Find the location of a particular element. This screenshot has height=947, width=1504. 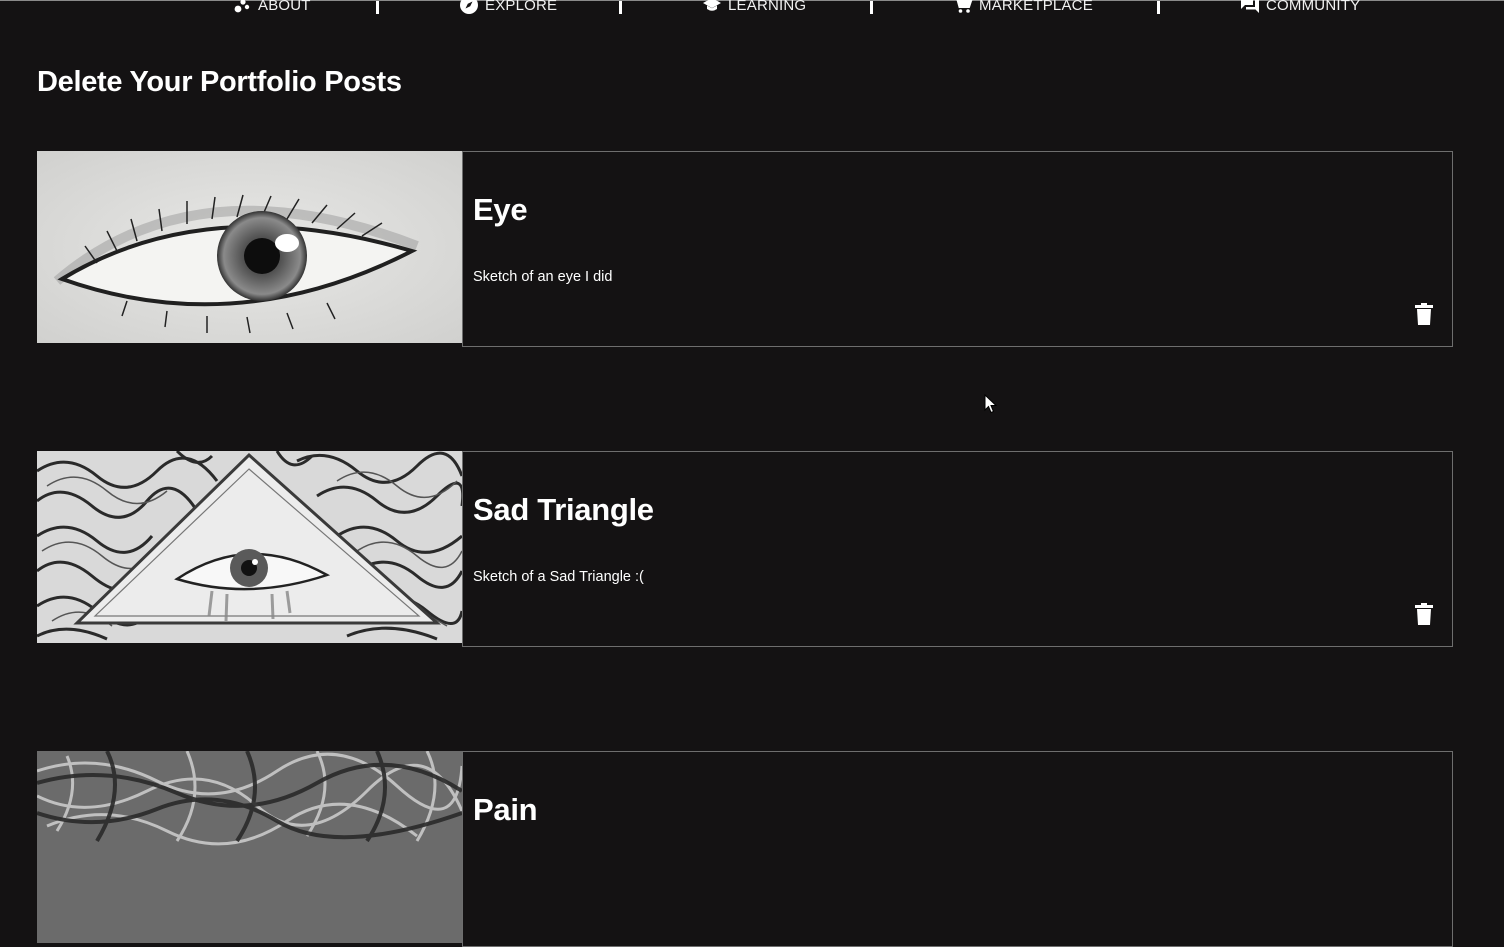

compass-icon is located at coordinates (469, 7).